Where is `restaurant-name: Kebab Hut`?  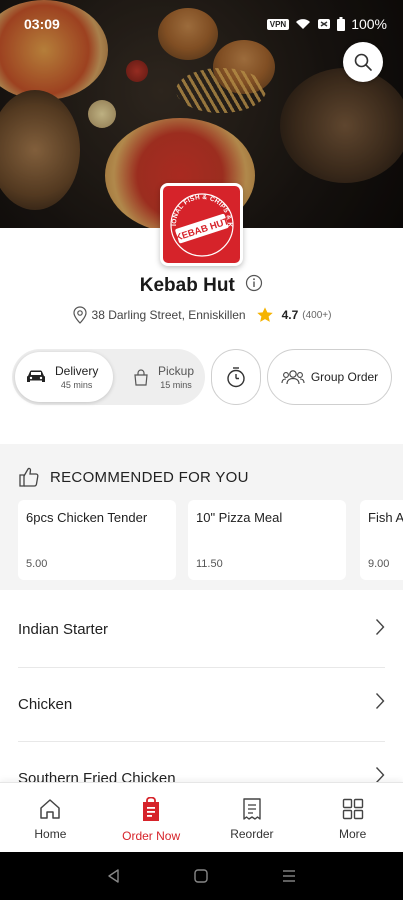
restaurant-name: Kebab Hut is located at coordinates (187, 285).